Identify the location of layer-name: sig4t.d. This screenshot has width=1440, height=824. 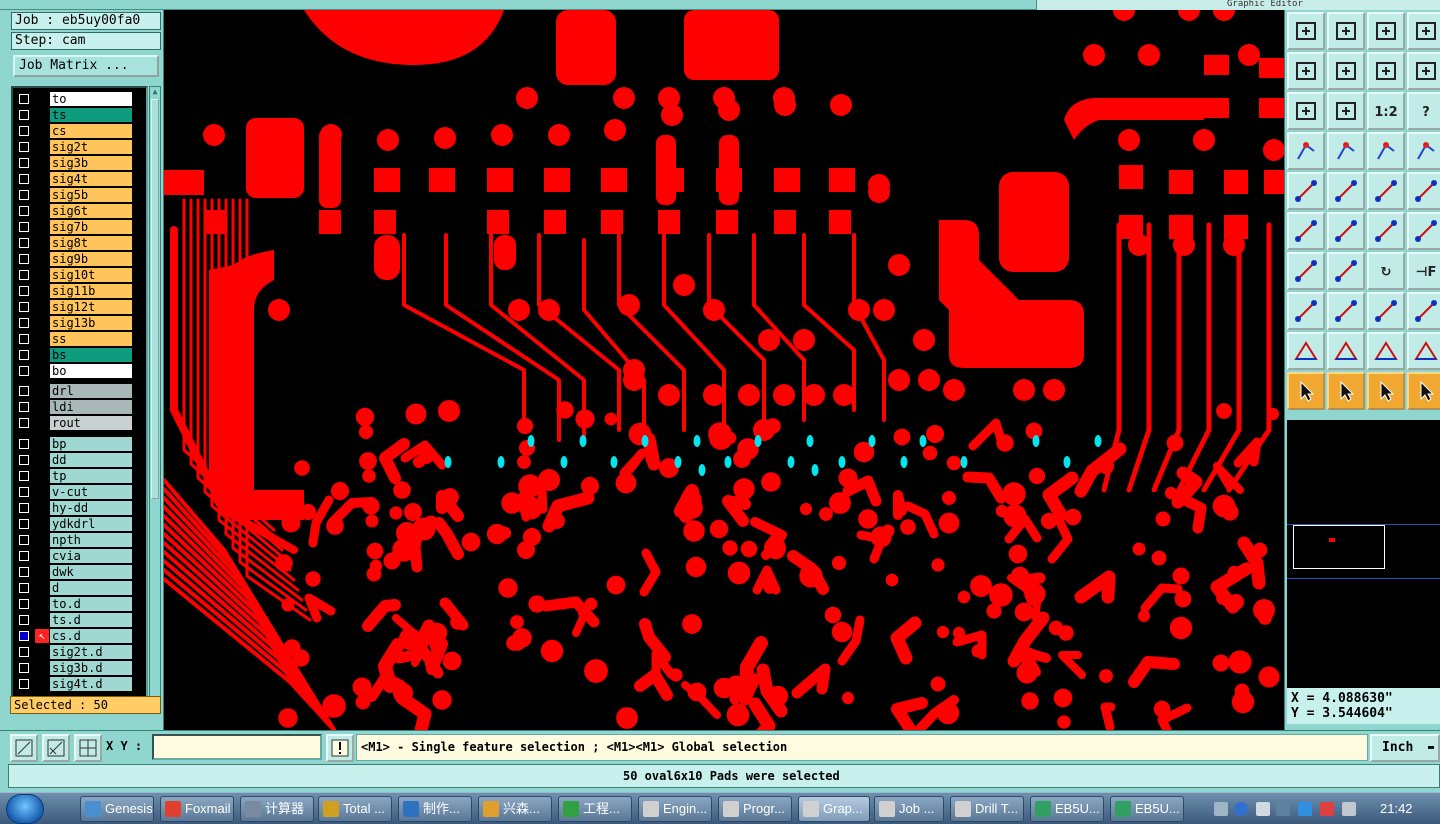
(91, 684).